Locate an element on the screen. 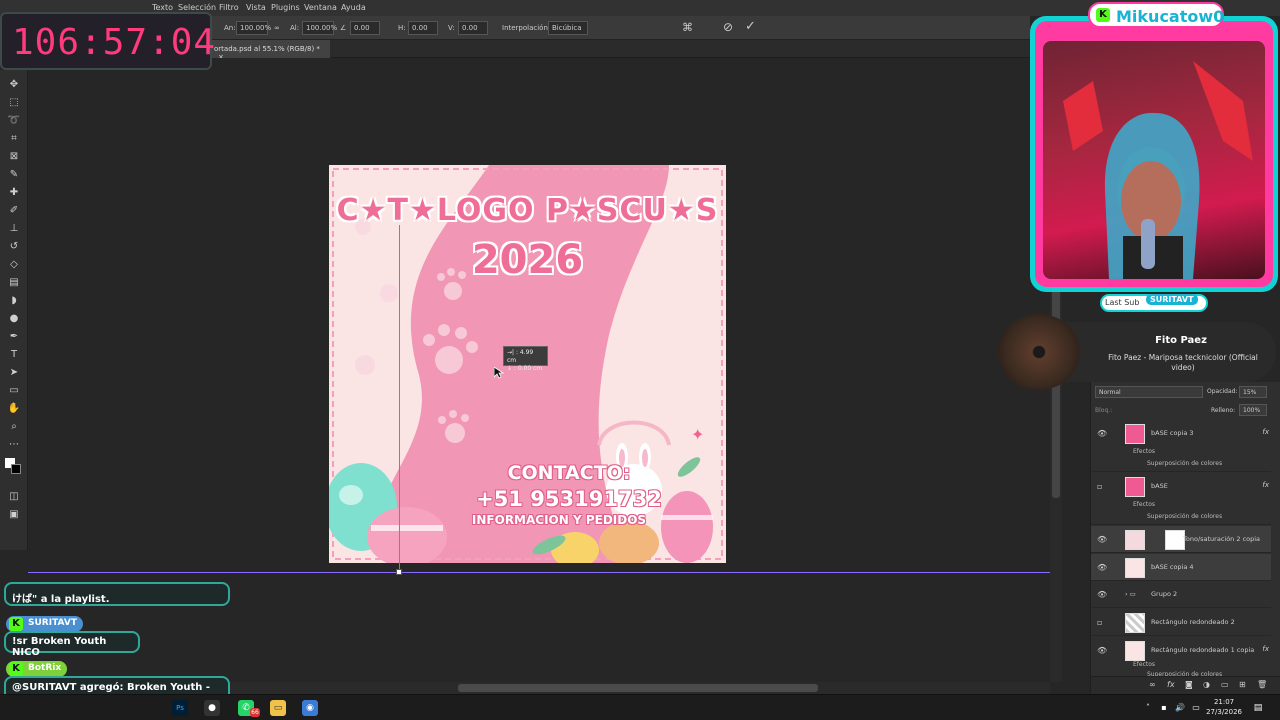 Image resolution: width=1280 pixels, height=720 pixels. menu-vista: Vista is located at coordinates (256, 7).